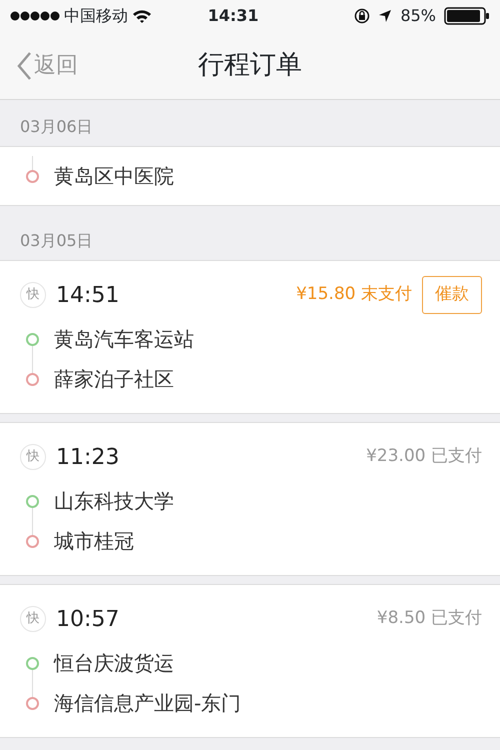 This screenshot has width=500, height=750. What do you see at coordinates (429, 618) in the screenshot?
I see `order-price-status: ¥8.50 已支付` at bounding box center [429, 618].